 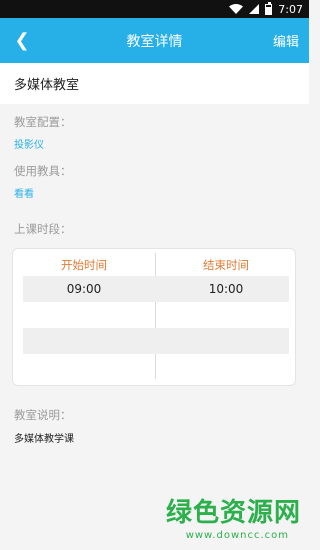 I want to click on wifi-icon, so click(x=236, y=9).